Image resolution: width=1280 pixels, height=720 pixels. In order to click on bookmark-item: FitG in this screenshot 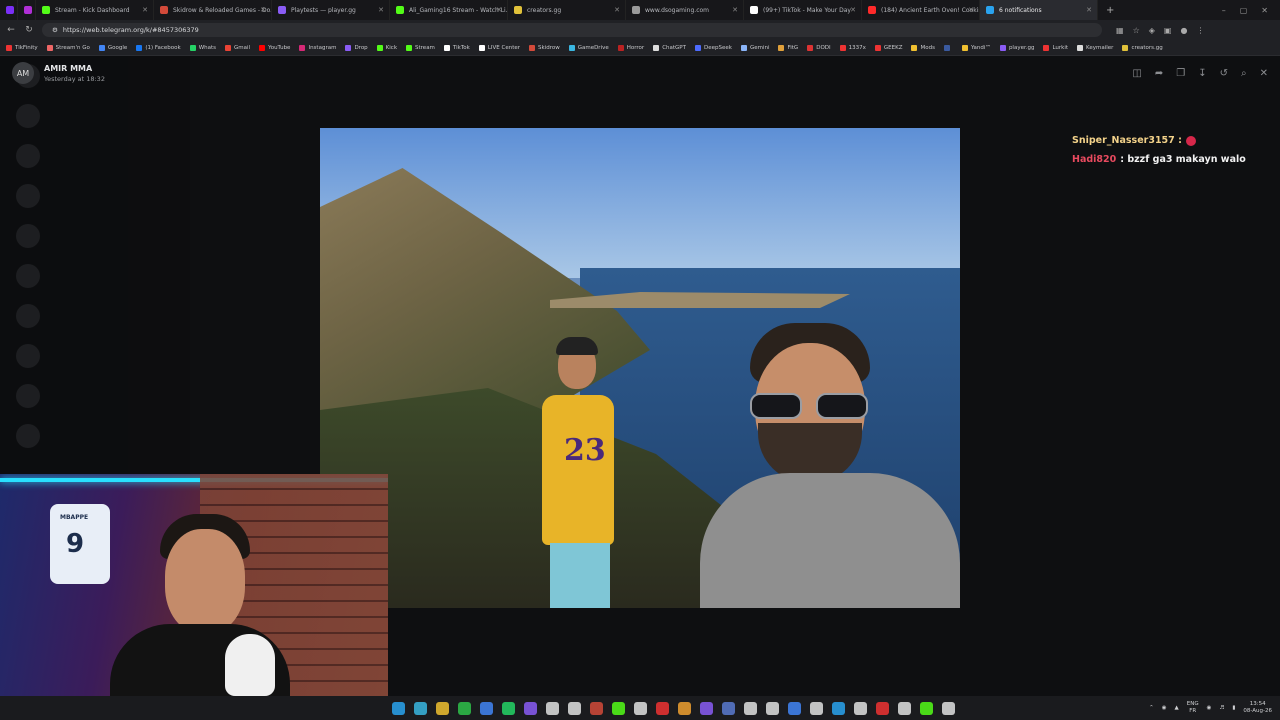, I will do `click(788, 47)`.